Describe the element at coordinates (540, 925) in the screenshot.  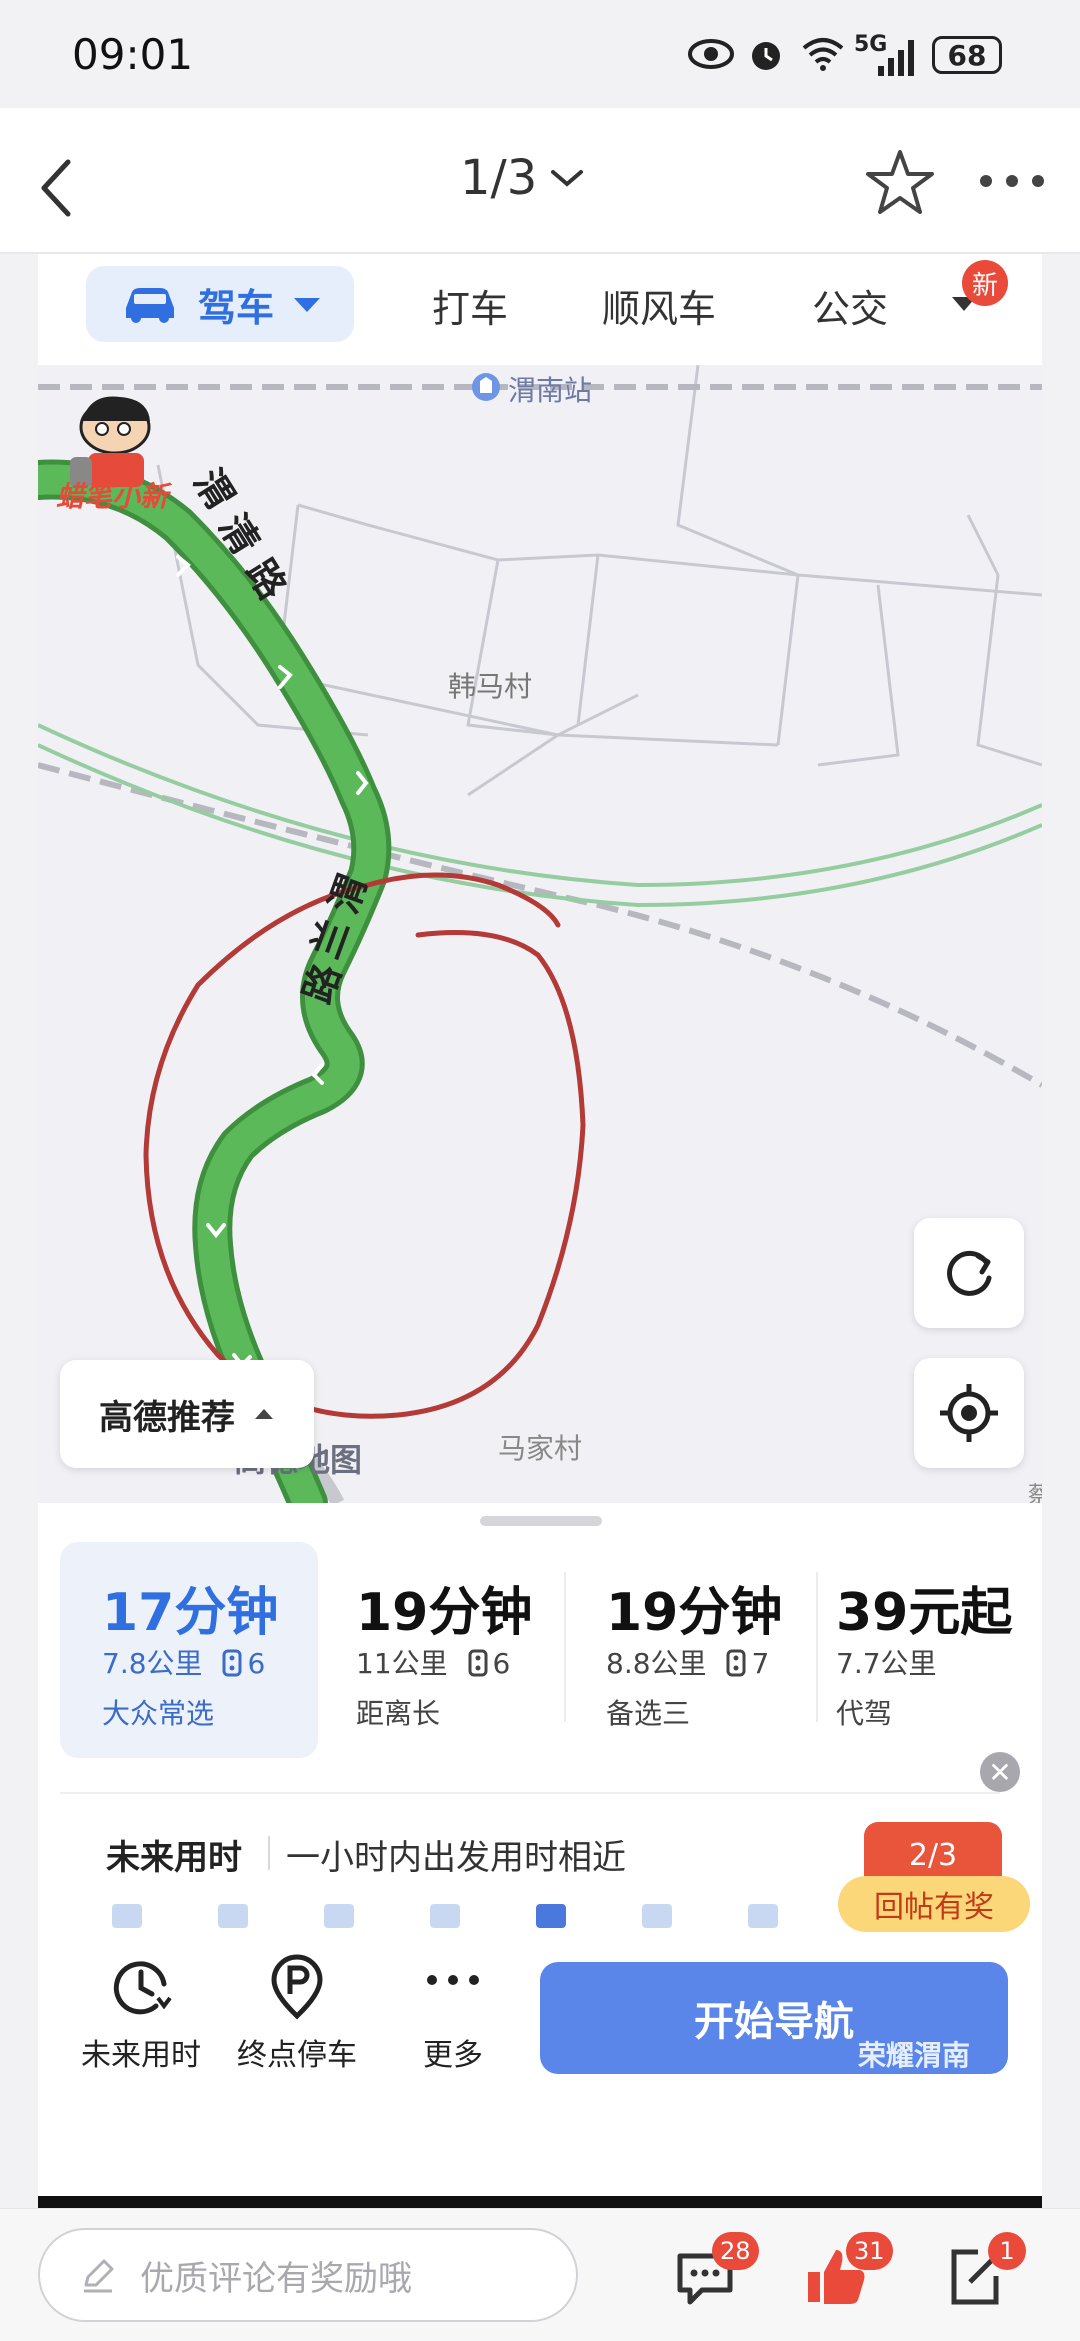
I see `railway-diagonal` at that location.